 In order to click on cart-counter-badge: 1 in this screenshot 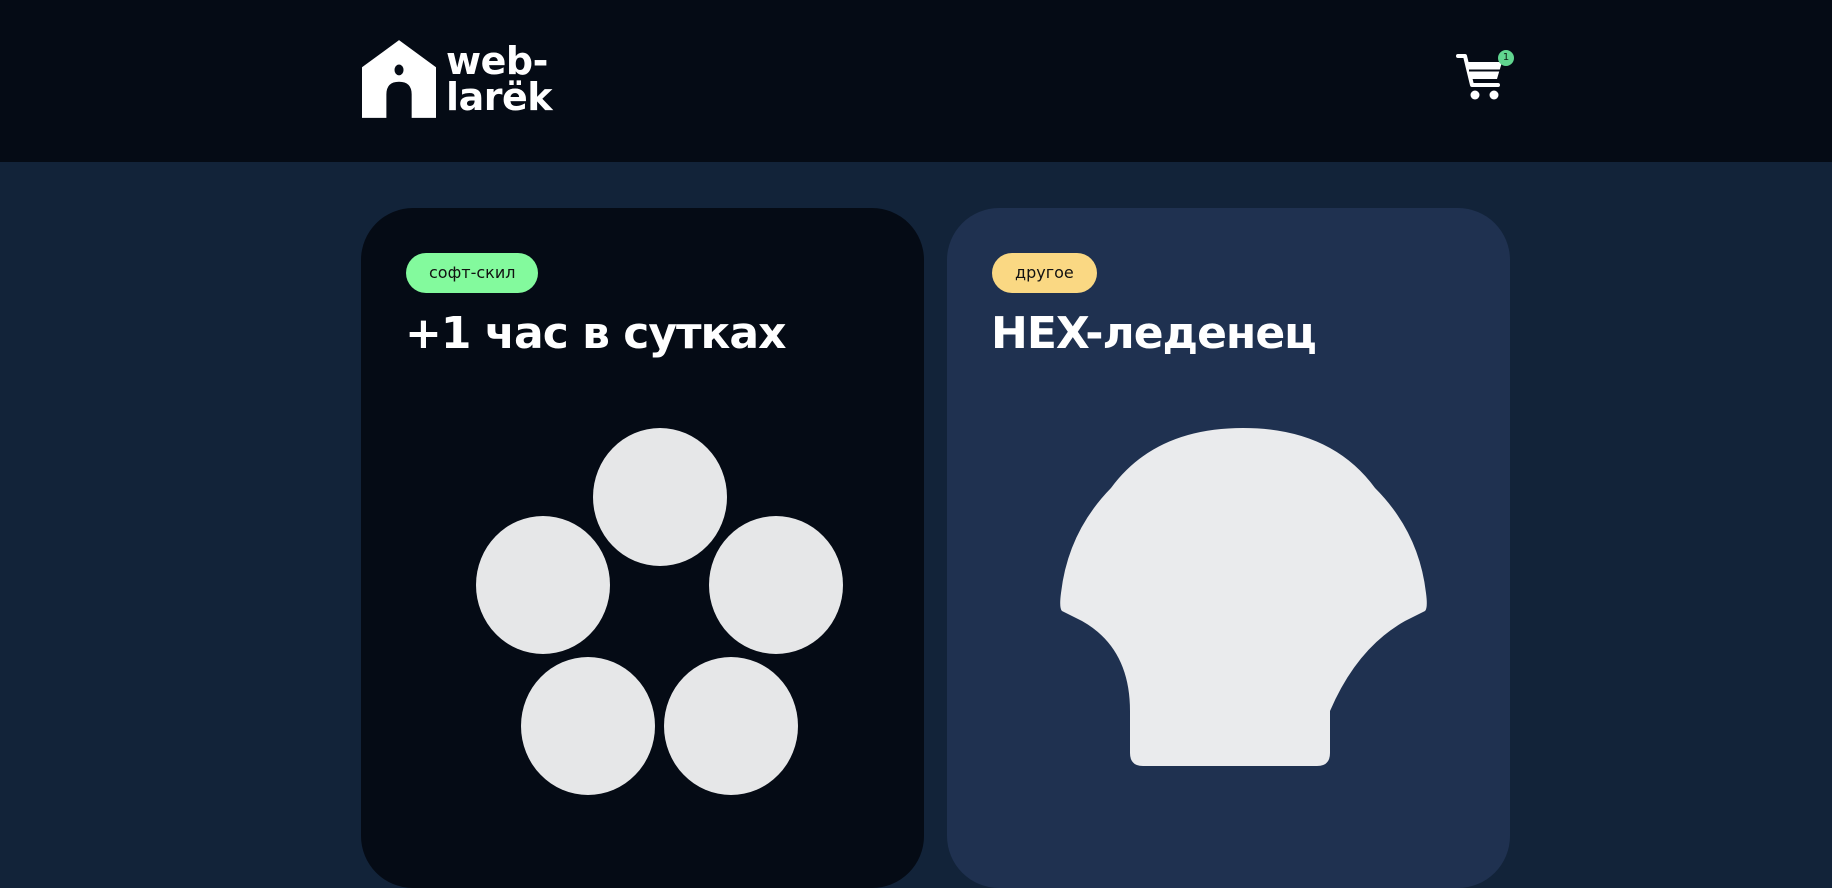, I will do `click(1506, 58)`.